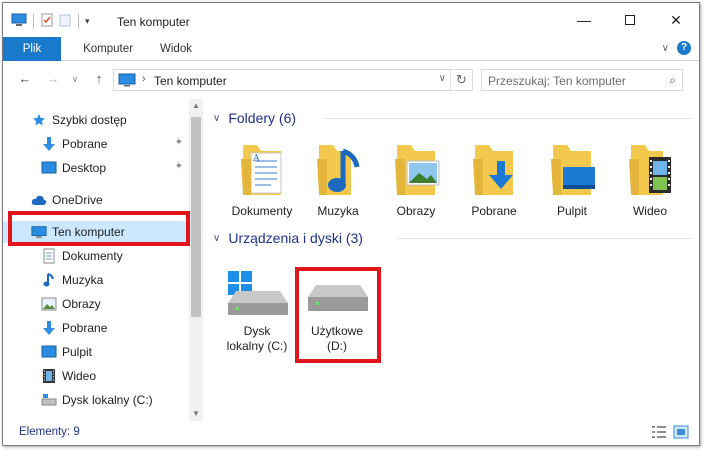 Image resolution: width=704 pixels, height=450 pixels. I want to click on folder-video: Wideo, so click(650, 178).